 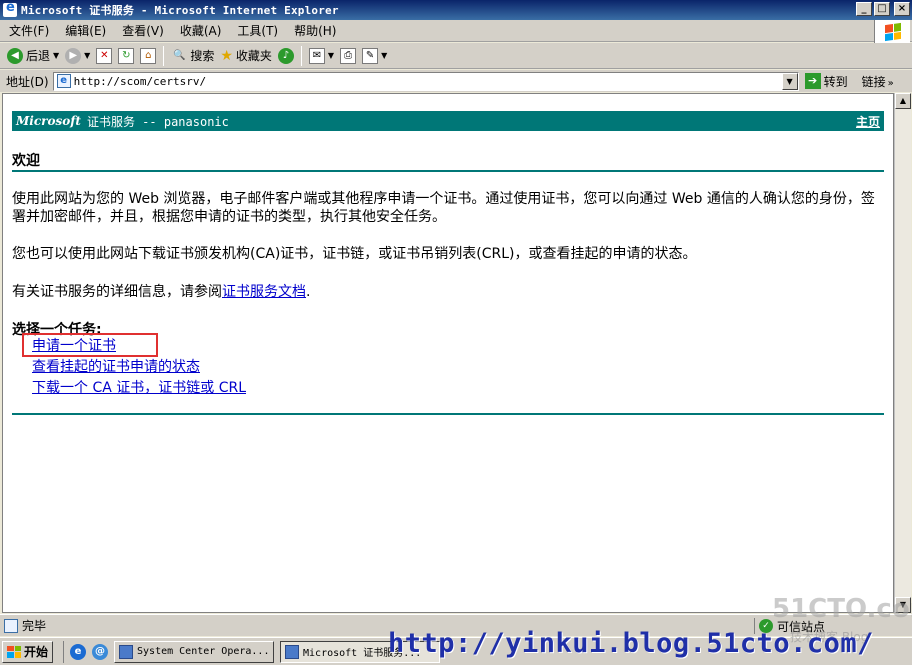 I want to click on annotation-highlight-box, so click(x=90, y=345).